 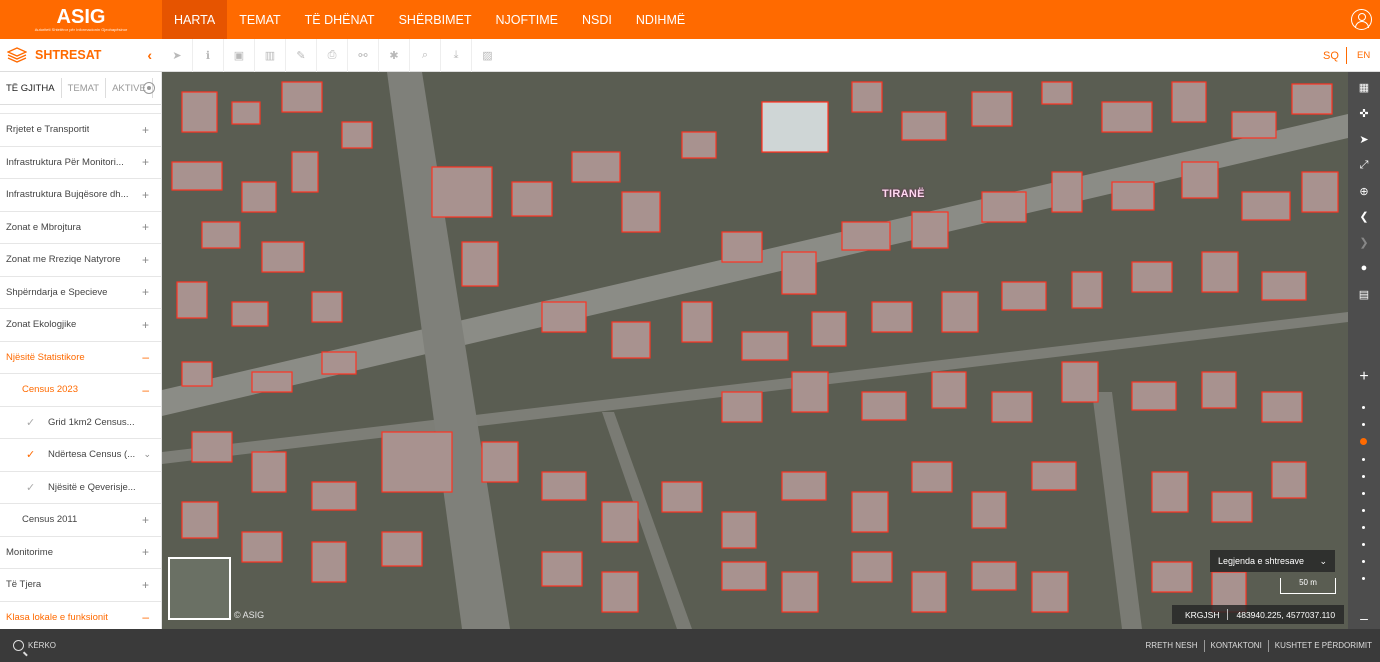 I want to click on info-tool-icon: ℹ, so click(x=208, y=55).